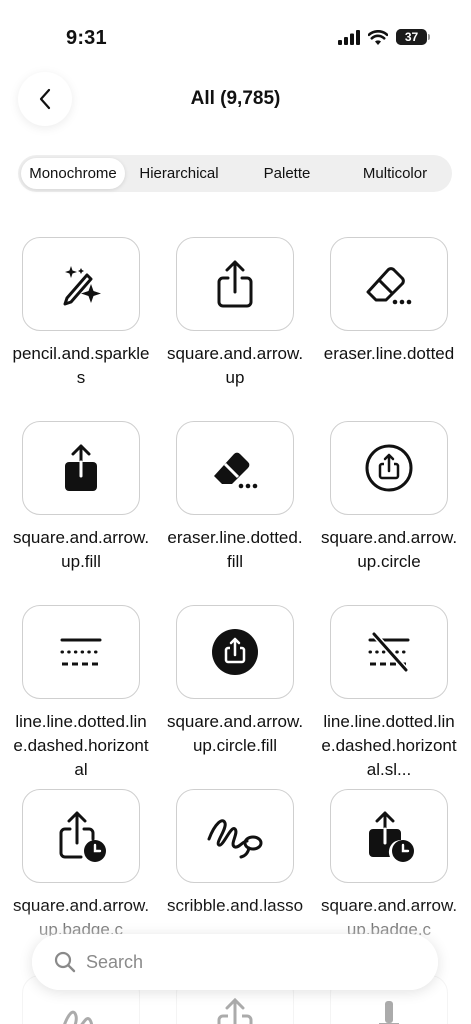 This screenshot has height=1024, width=471. I want to click on symbol-label: square.and.arrow.up, so click(235, 365).